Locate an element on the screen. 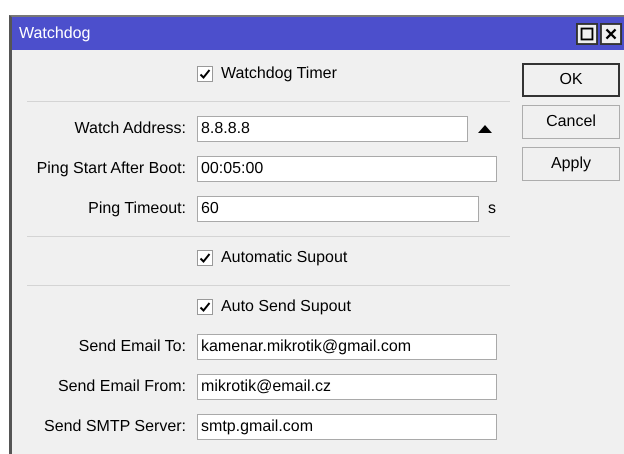  window-title: Watchdog is located at coordinates (54, 33).